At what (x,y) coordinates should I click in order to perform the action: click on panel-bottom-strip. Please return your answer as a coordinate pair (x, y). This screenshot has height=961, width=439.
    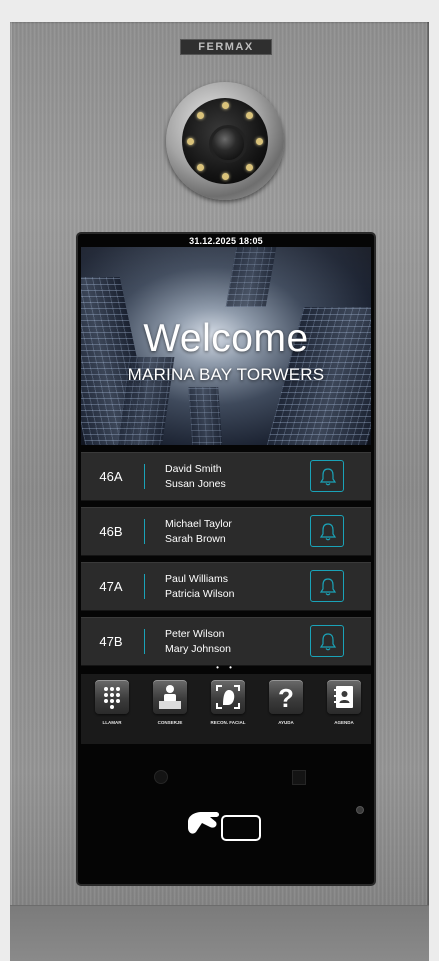
    Looking at the image, I should click on (219, 933).